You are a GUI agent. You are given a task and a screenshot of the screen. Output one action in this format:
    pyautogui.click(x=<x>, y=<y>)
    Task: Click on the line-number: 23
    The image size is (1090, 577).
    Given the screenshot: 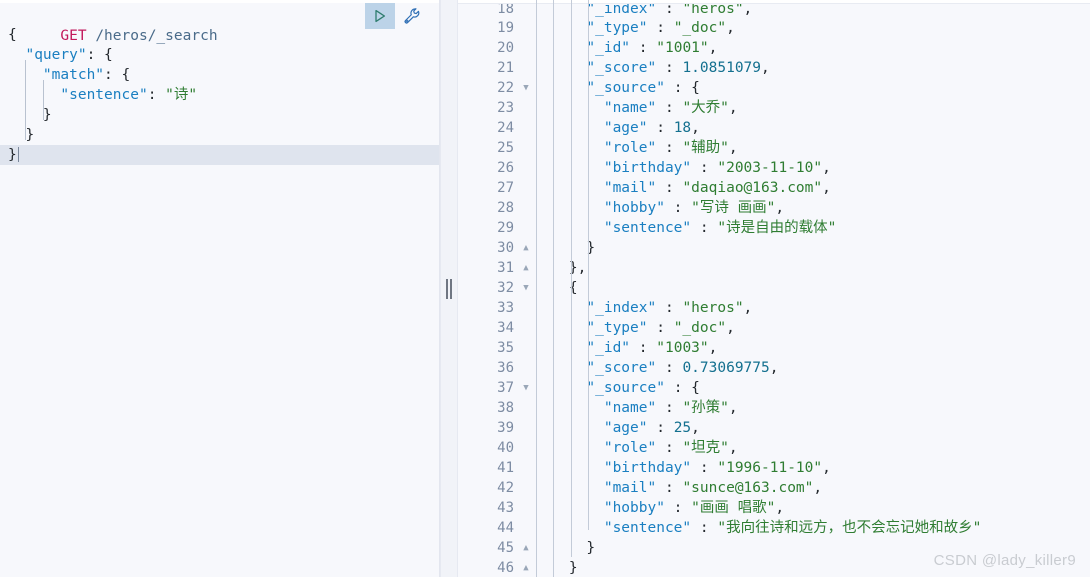 What is the action you would take?
    pyautogui.click(x=505, y=108)
    